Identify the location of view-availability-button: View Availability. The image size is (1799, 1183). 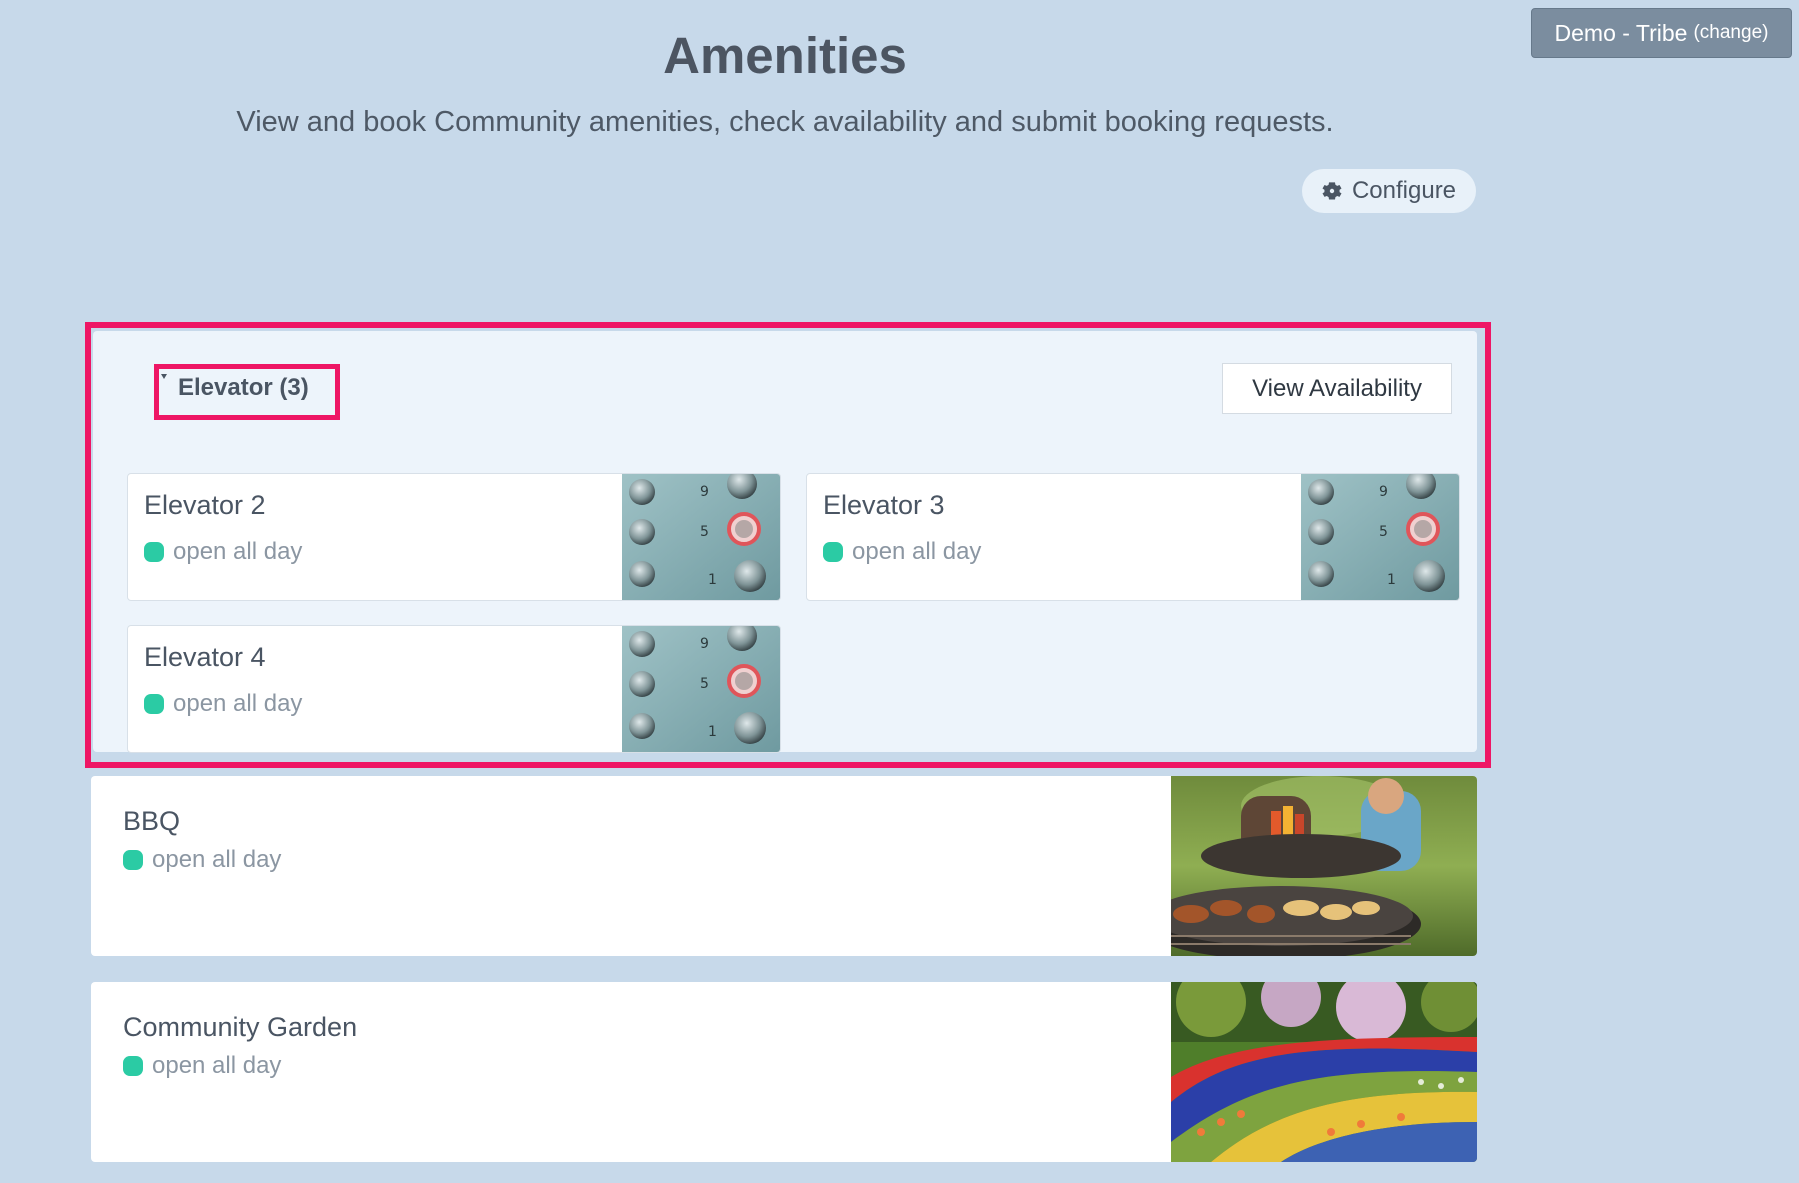
(1337, 388).